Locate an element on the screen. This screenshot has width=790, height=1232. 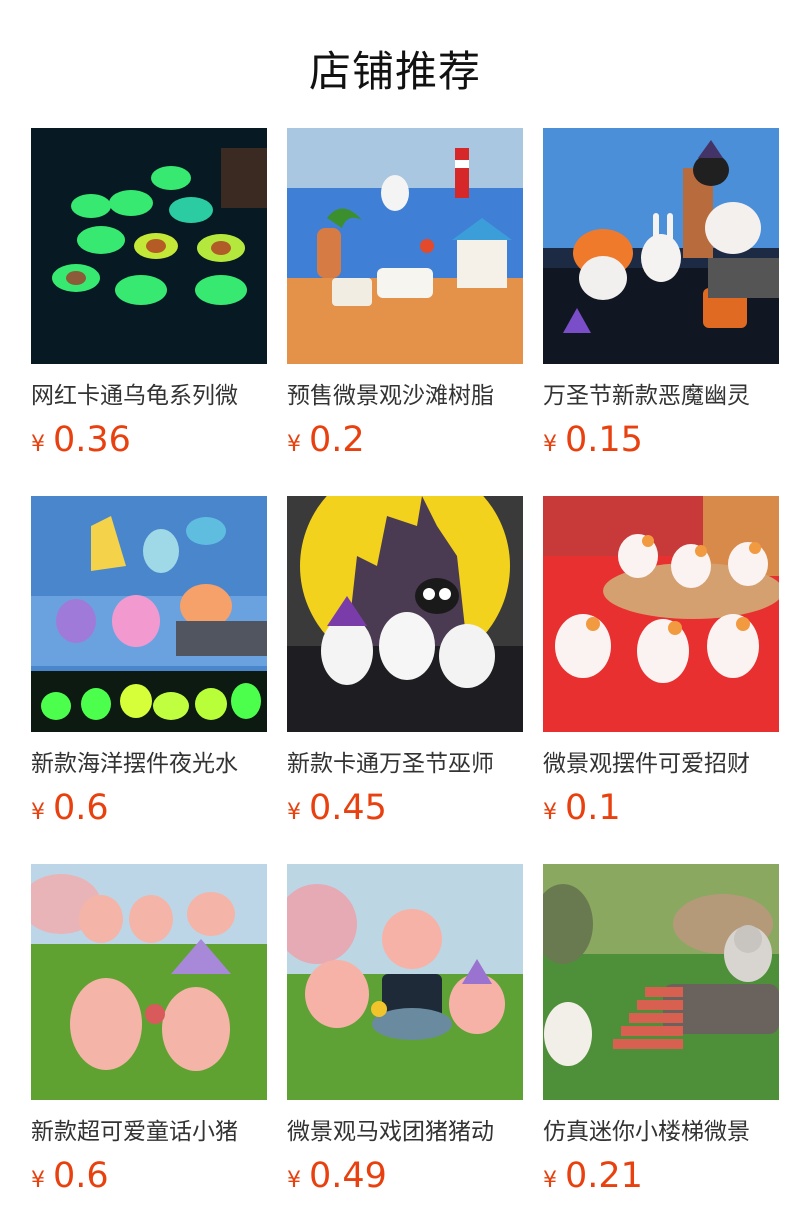
product-price: ¥0.49 is located at coordinates (337, 1176).